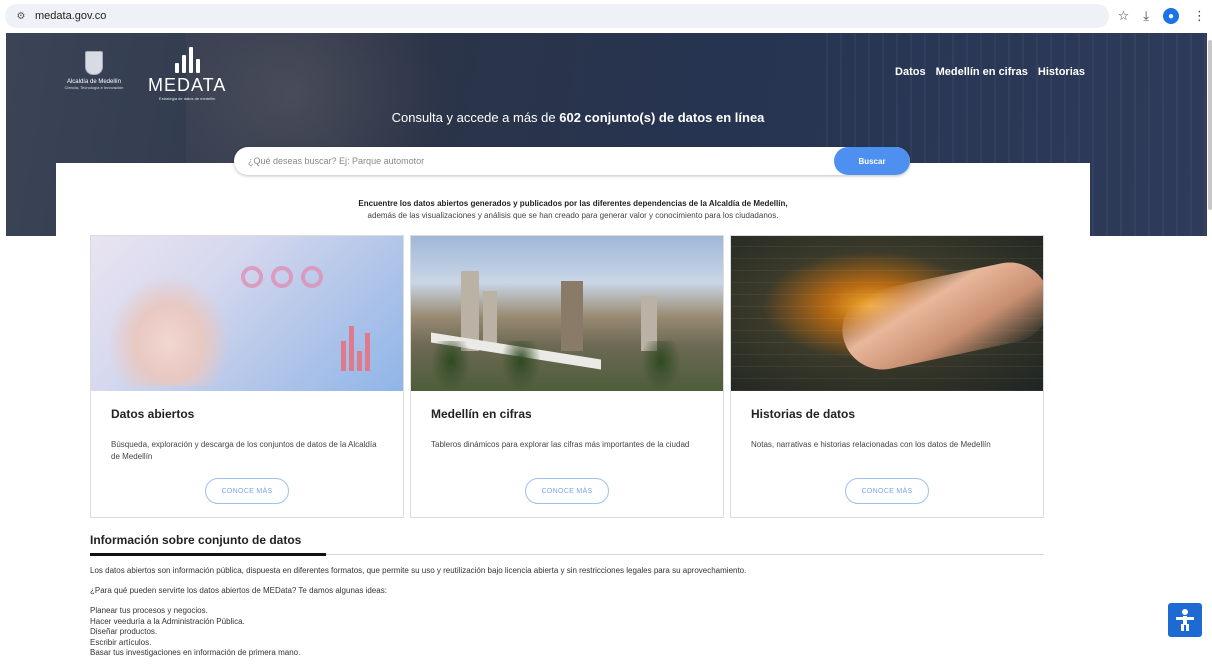 The width and height of the screenshot is (1212, 664). I want to click on nav-medellin-en-cifras: Medellín en cifras, so click(982, 72).